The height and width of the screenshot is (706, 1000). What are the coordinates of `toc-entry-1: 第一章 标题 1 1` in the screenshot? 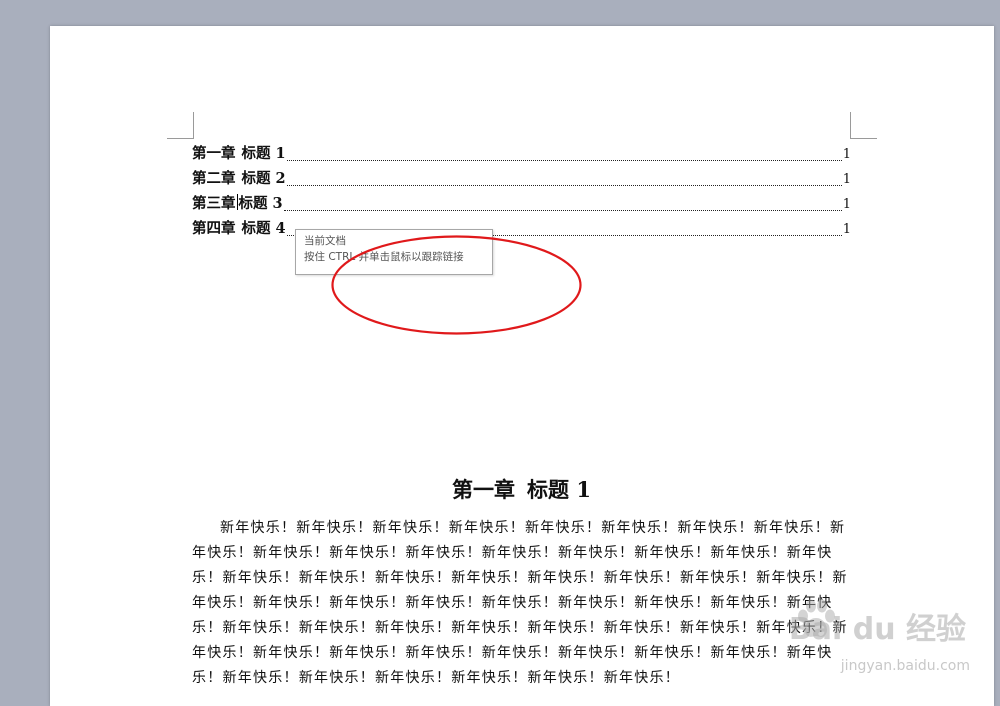 It's located at (521, 154).